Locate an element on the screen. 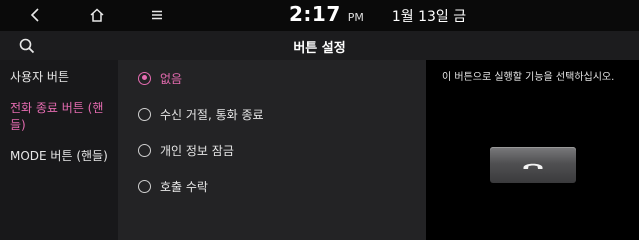  status-bar: 2:17 PM 1월 13일 금 is located at coordinates (319, 15).